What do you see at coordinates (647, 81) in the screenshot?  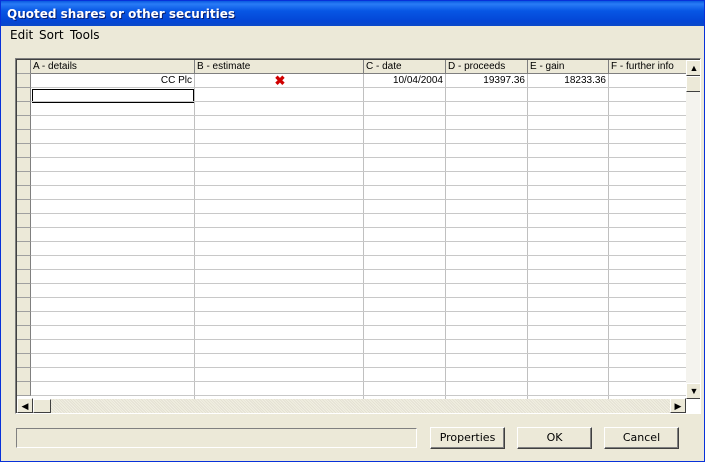 I see `cell-further-info` at bounding box center [647, 81].